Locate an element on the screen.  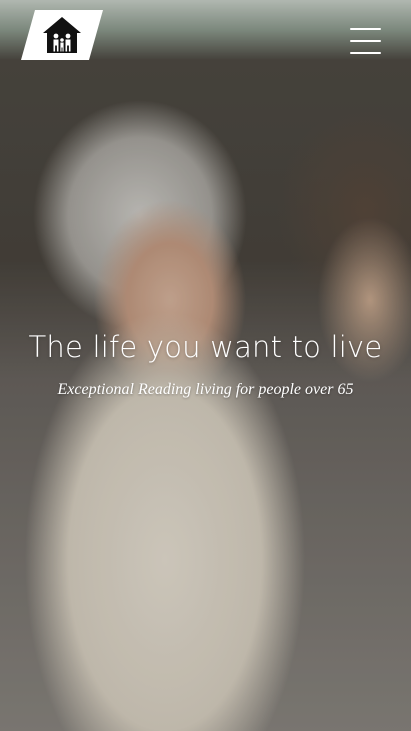
house-family-icon is located at coordinates (62, 35).